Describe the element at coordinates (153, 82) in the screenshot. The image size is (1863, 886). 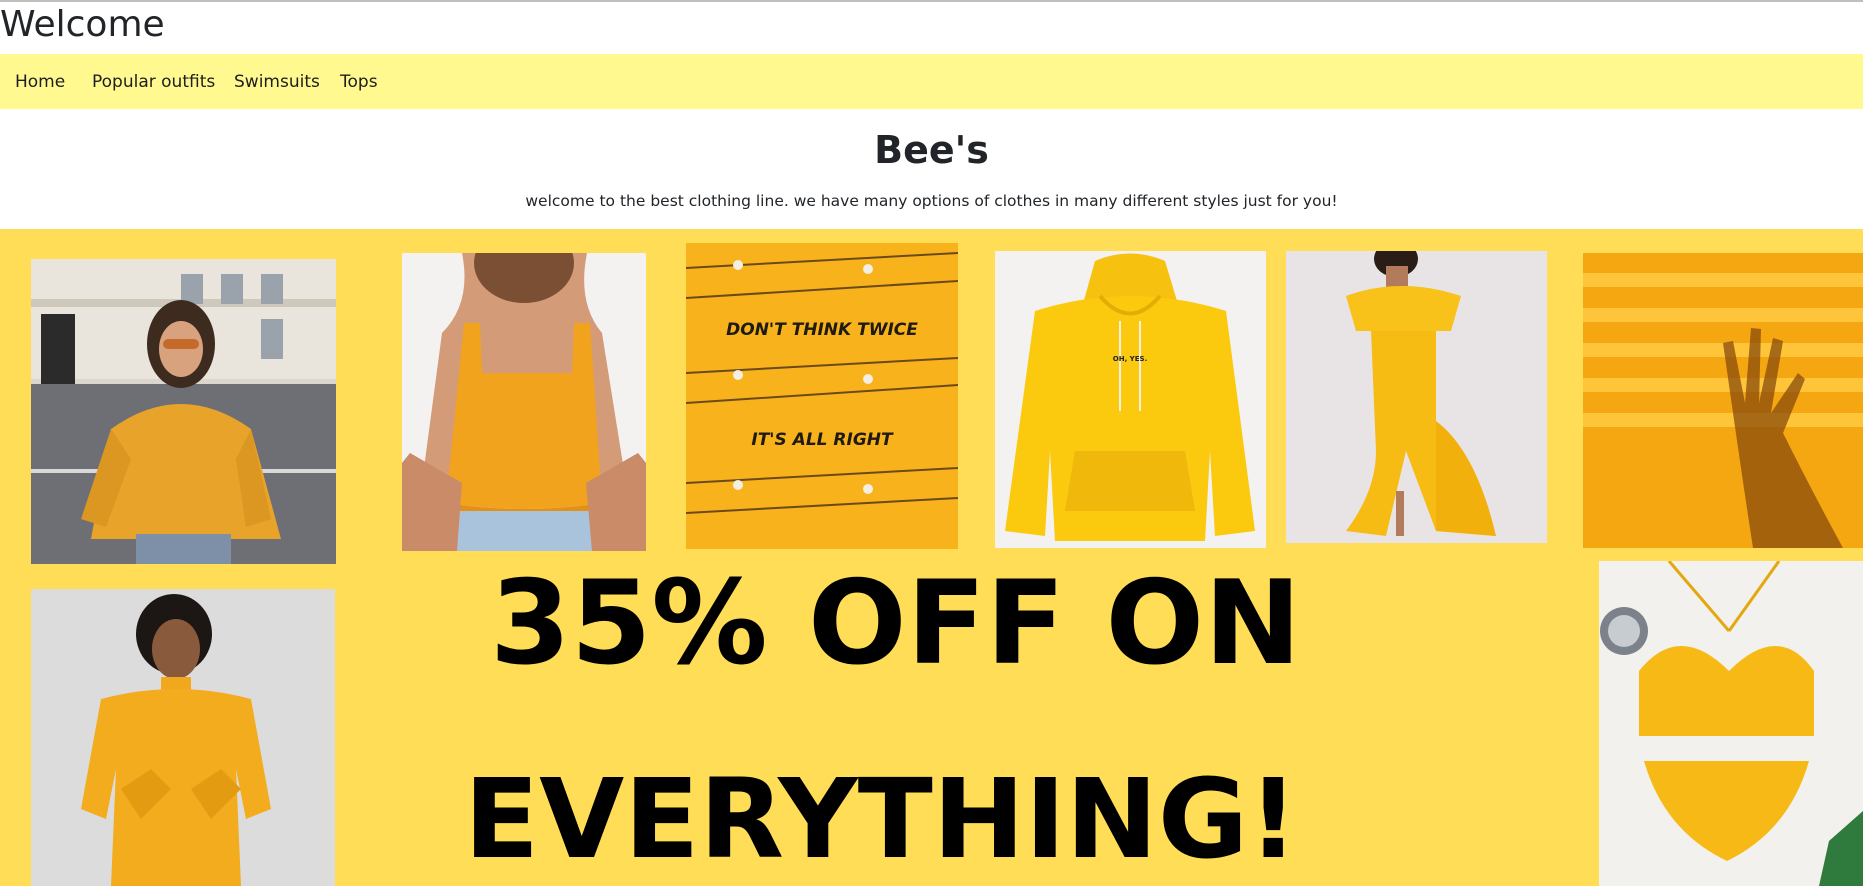
I see `nav-item-popular-outfits: Popular outfits` at that location.